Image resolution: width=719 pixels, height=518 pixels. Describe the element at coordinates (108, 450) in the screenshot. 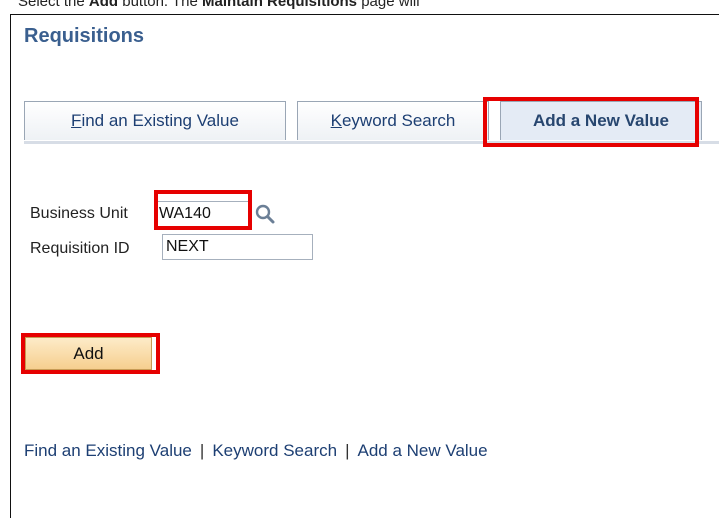

I see `link-find-existing-value: Find an Existing Value` at that location.